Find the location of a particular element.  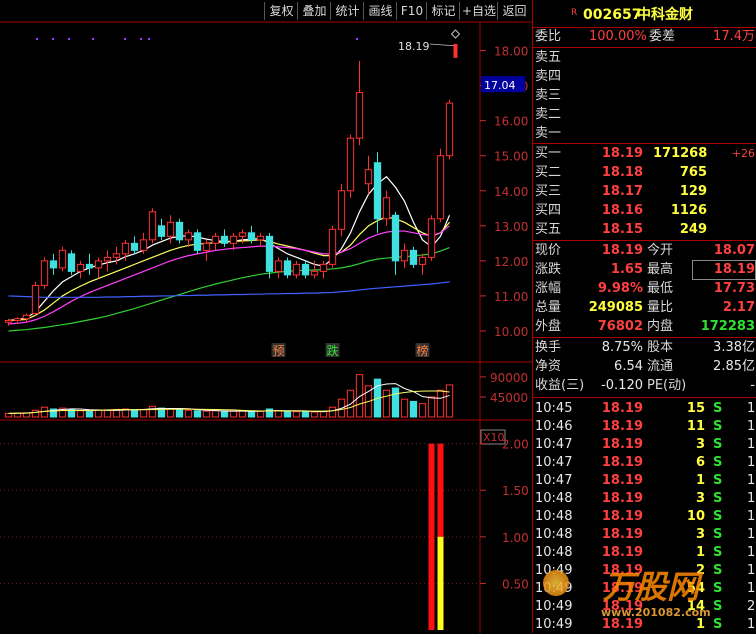

stock-name: 中科金财 is located at coordinates (665, 15).